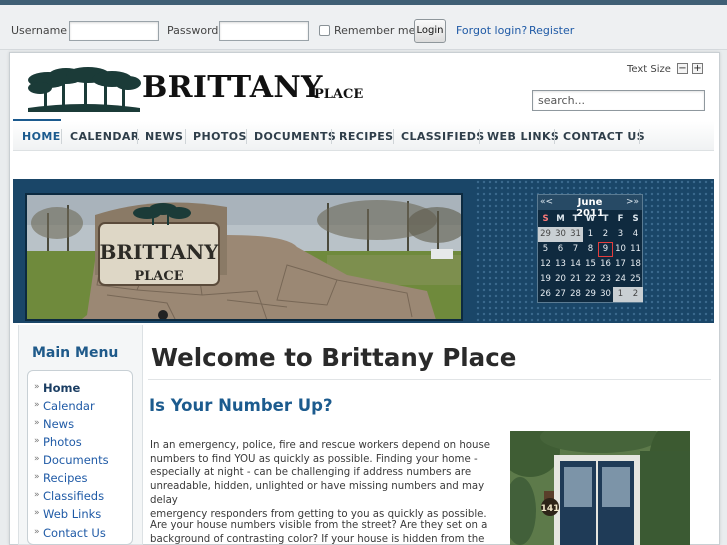  I want to click on nav-photos: PHOTOS, so click(220, 136).